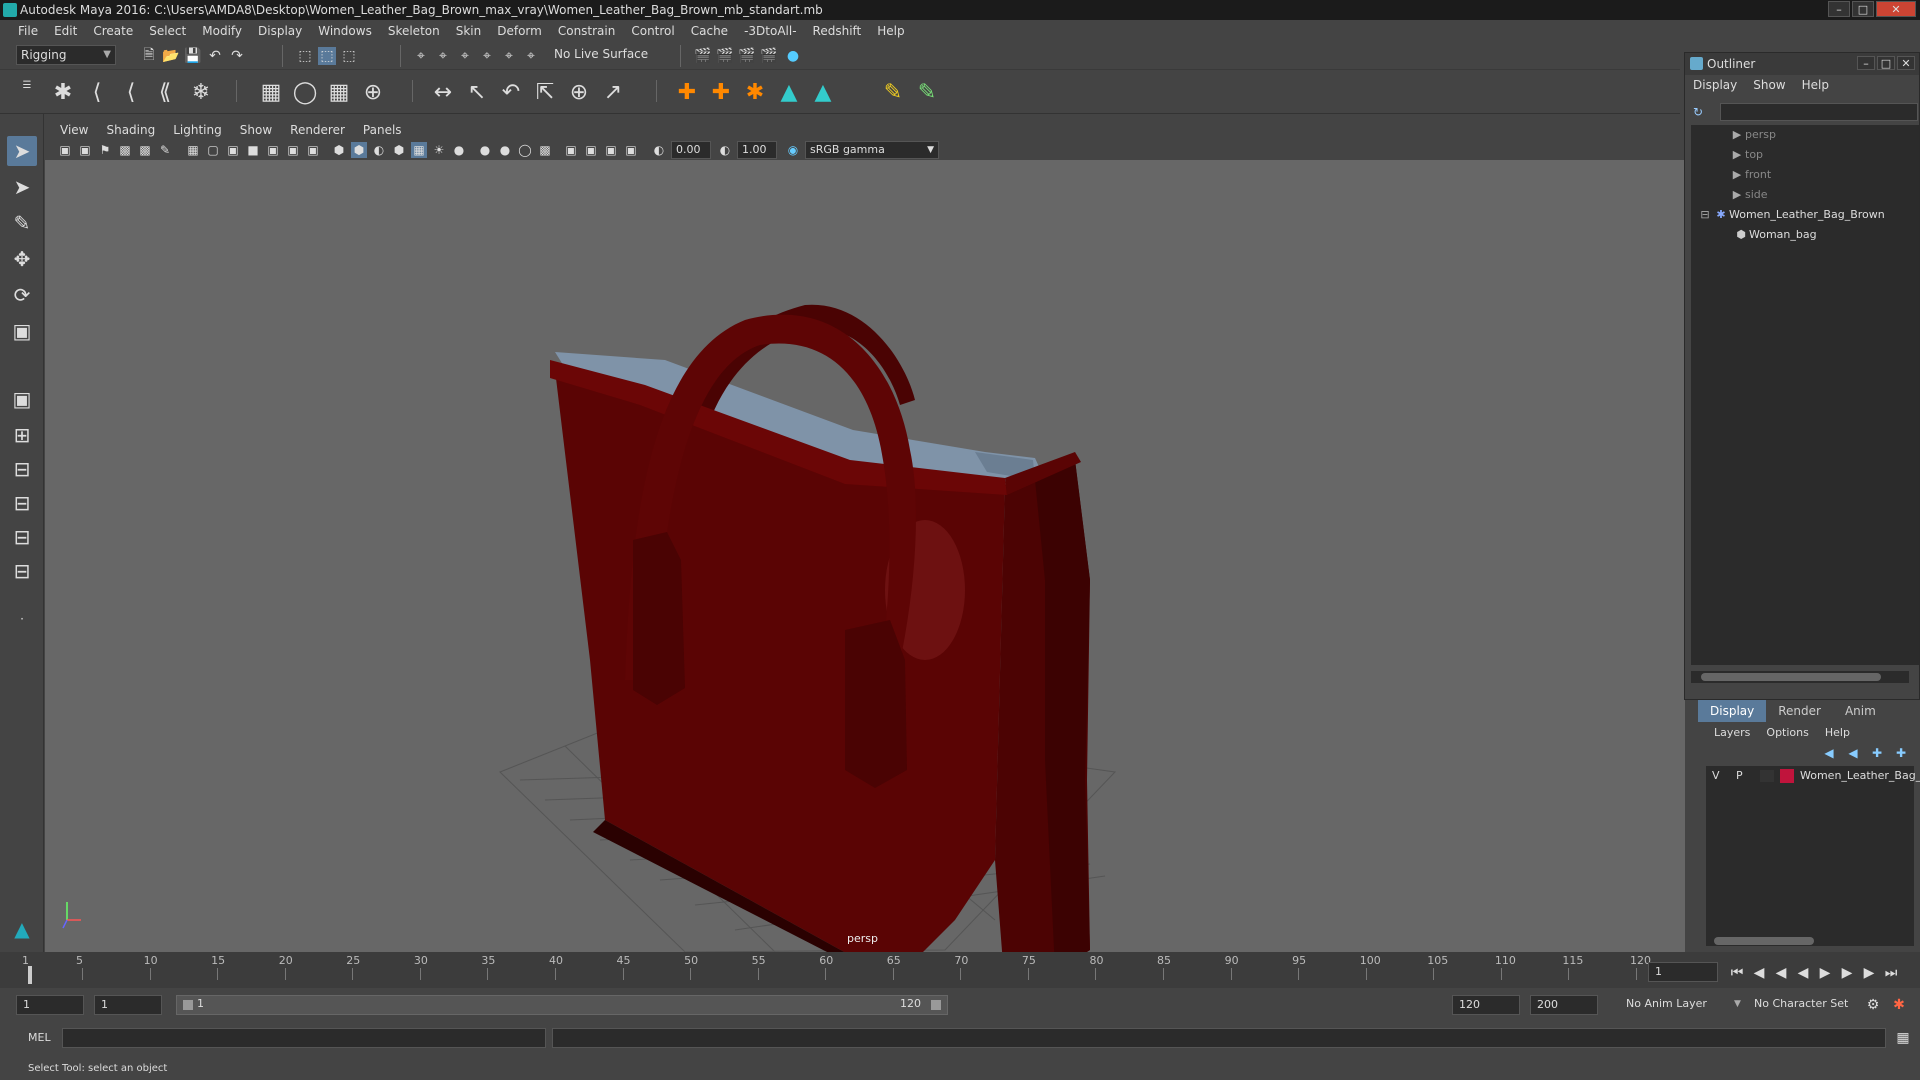 This screenshot has height=1080, width=1920. Describe the element at coordinates (1802, 64) in the screenshot. I see `outliner-title-bar: Outliner – □ ✕` at that location.